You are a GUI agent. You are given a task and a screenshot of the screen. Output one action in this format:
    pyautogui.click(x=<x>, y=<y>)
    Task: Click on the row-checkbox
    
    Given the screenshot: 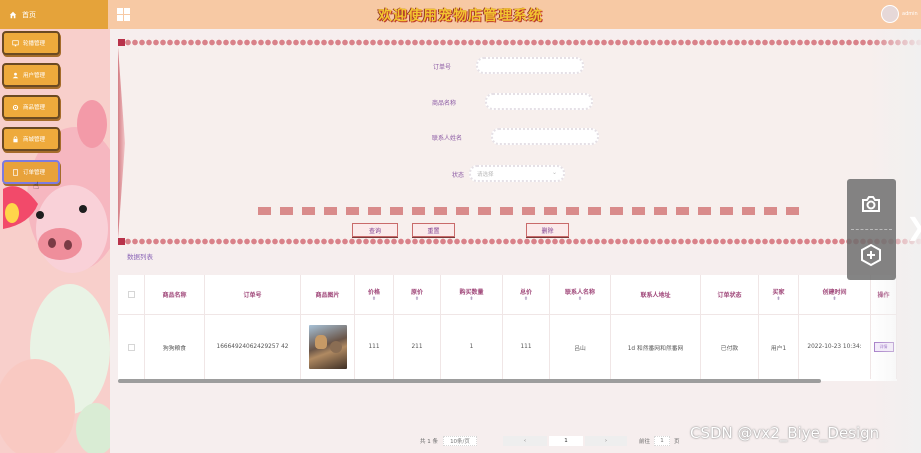 What is the action you would take?
    pyautogui.click(x=131, y=347)
    